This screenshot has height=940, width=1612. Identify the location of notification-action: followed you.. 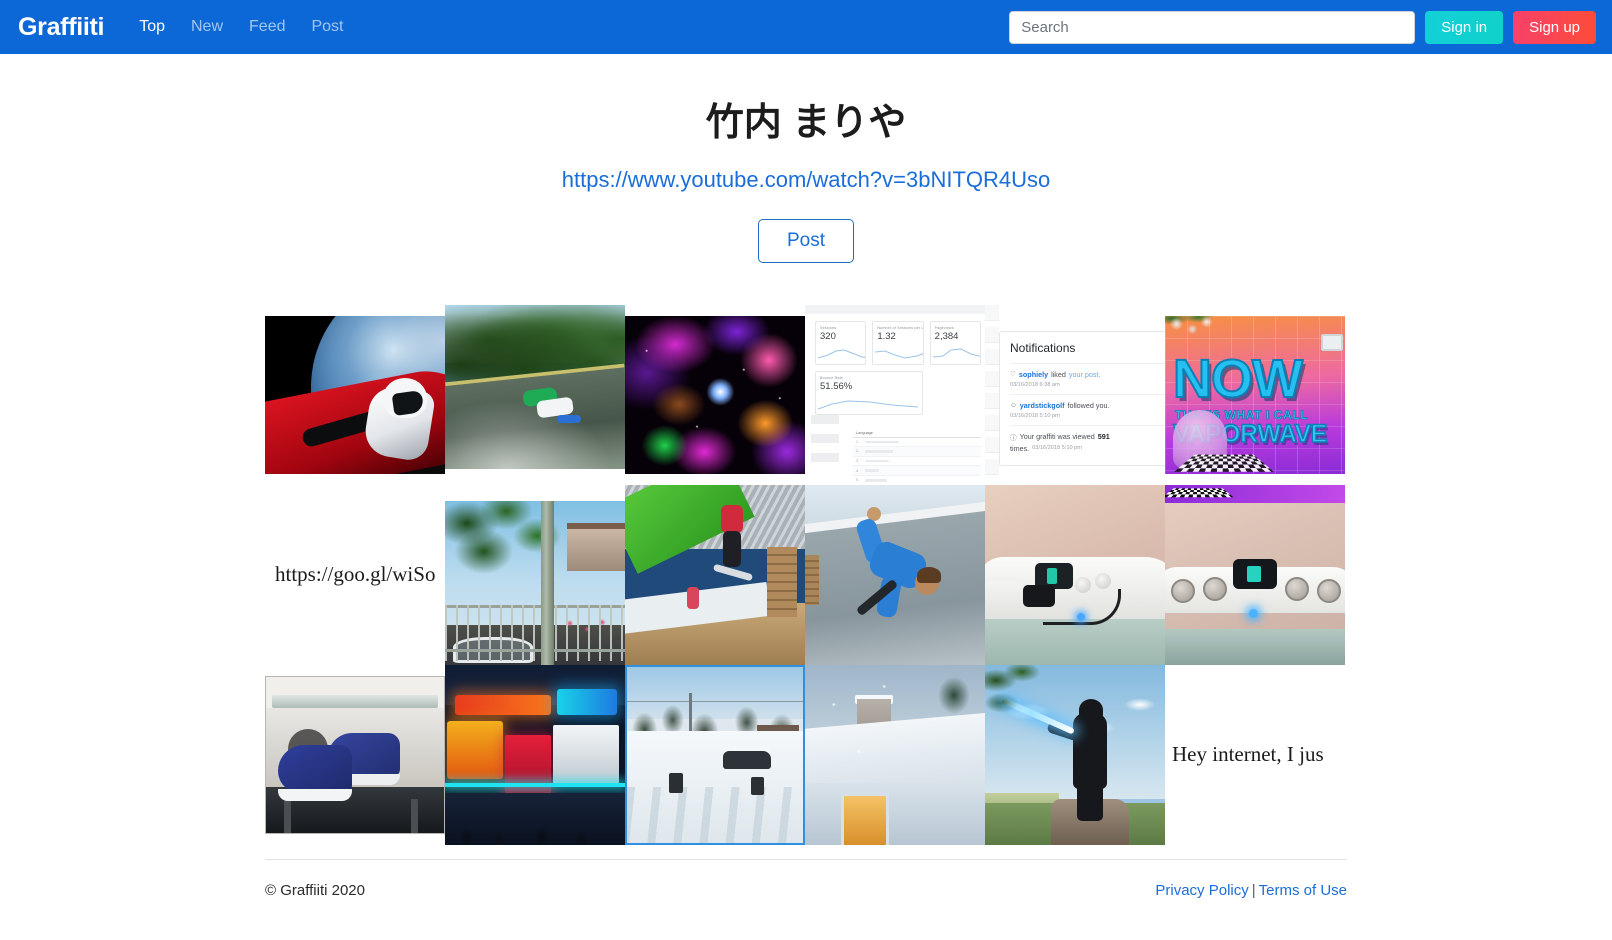
(1088, 405).